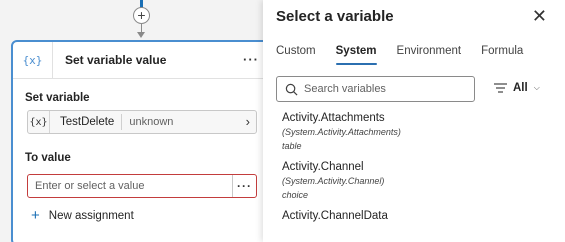 The image size is (565, 242). What do you see at coordinates (429, 54) in the screenshot?
I see `tab-environment: Environment` at bounding box center [429, 54].